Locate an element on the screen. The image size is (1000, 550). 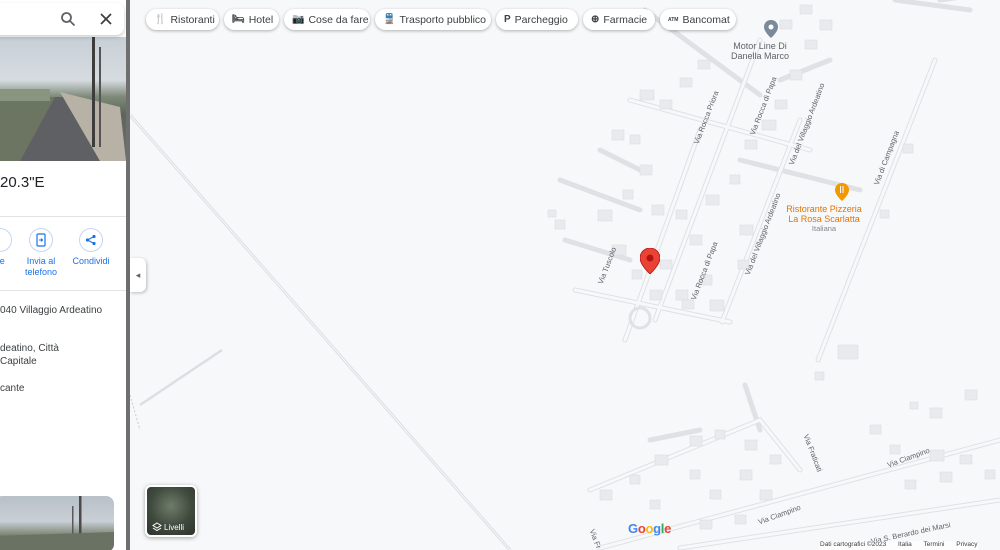
poi-name-line: Motor Line Di is located at coordinates (760, 46).